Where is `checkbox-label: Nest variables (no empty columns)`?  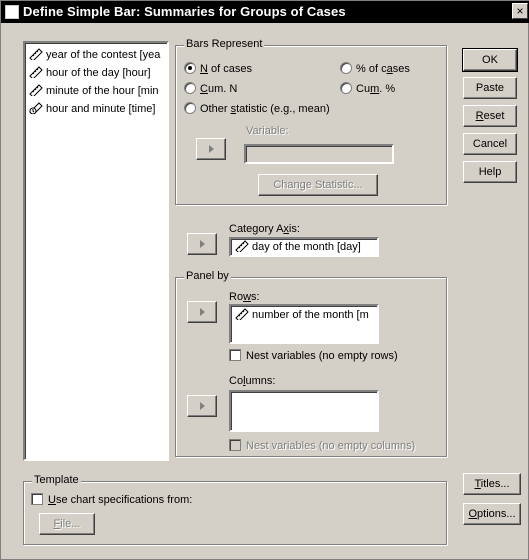 checkbox-label: Nest variables (no empty columns) is located at coordinates (331, 446).